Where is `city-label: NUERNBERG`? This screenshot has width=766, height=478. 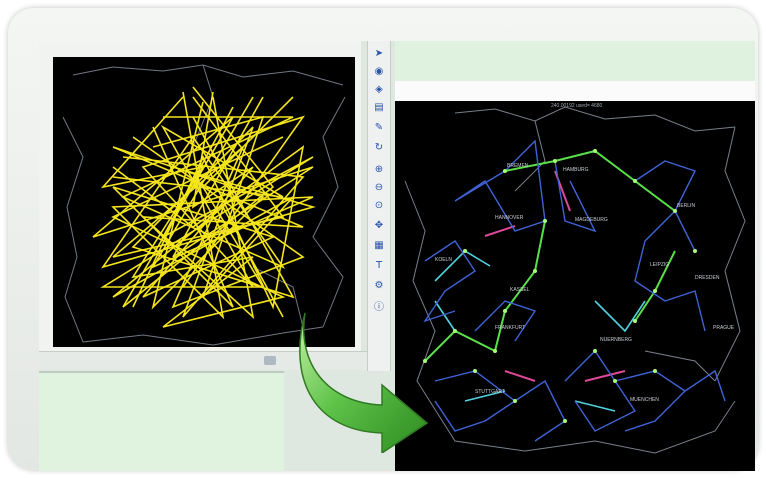 city-label: NUERNBERG is located at coordinates (616, 340).